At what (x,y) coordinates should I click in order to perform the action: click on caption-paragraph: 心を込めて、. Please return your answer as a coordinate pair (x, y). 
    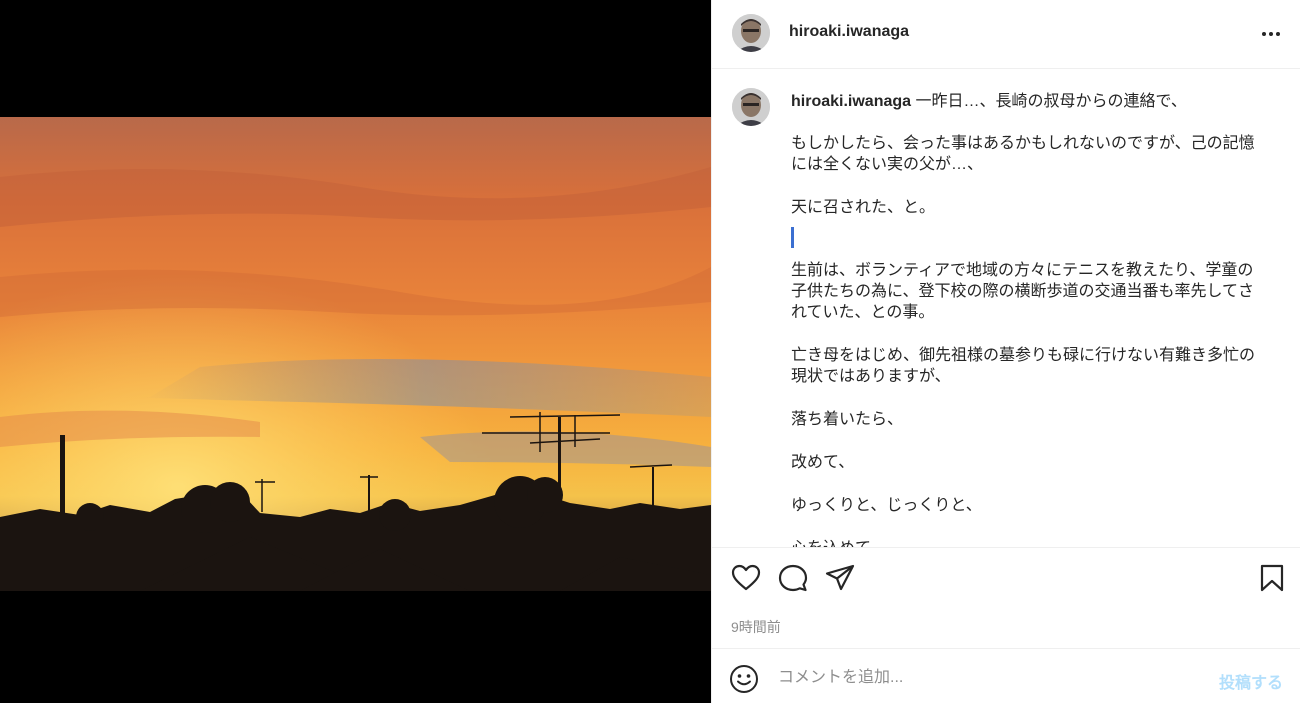
    Looking at the image, I should click on (1027, 542).